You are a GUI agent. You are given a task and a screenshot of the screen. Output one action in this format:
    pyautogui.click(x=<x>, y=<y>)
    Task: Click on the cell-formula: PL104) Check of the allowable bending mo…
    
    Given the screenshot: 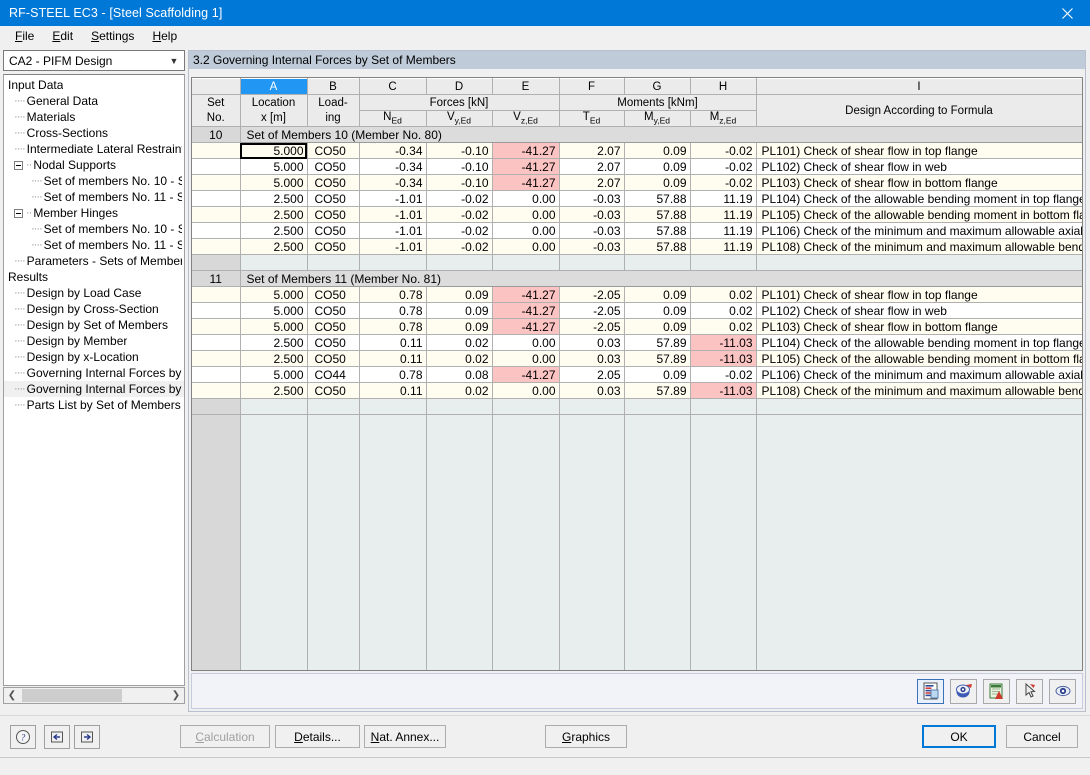 What is the action you would take?
    pyautogui.click(x=919, y=198)
    